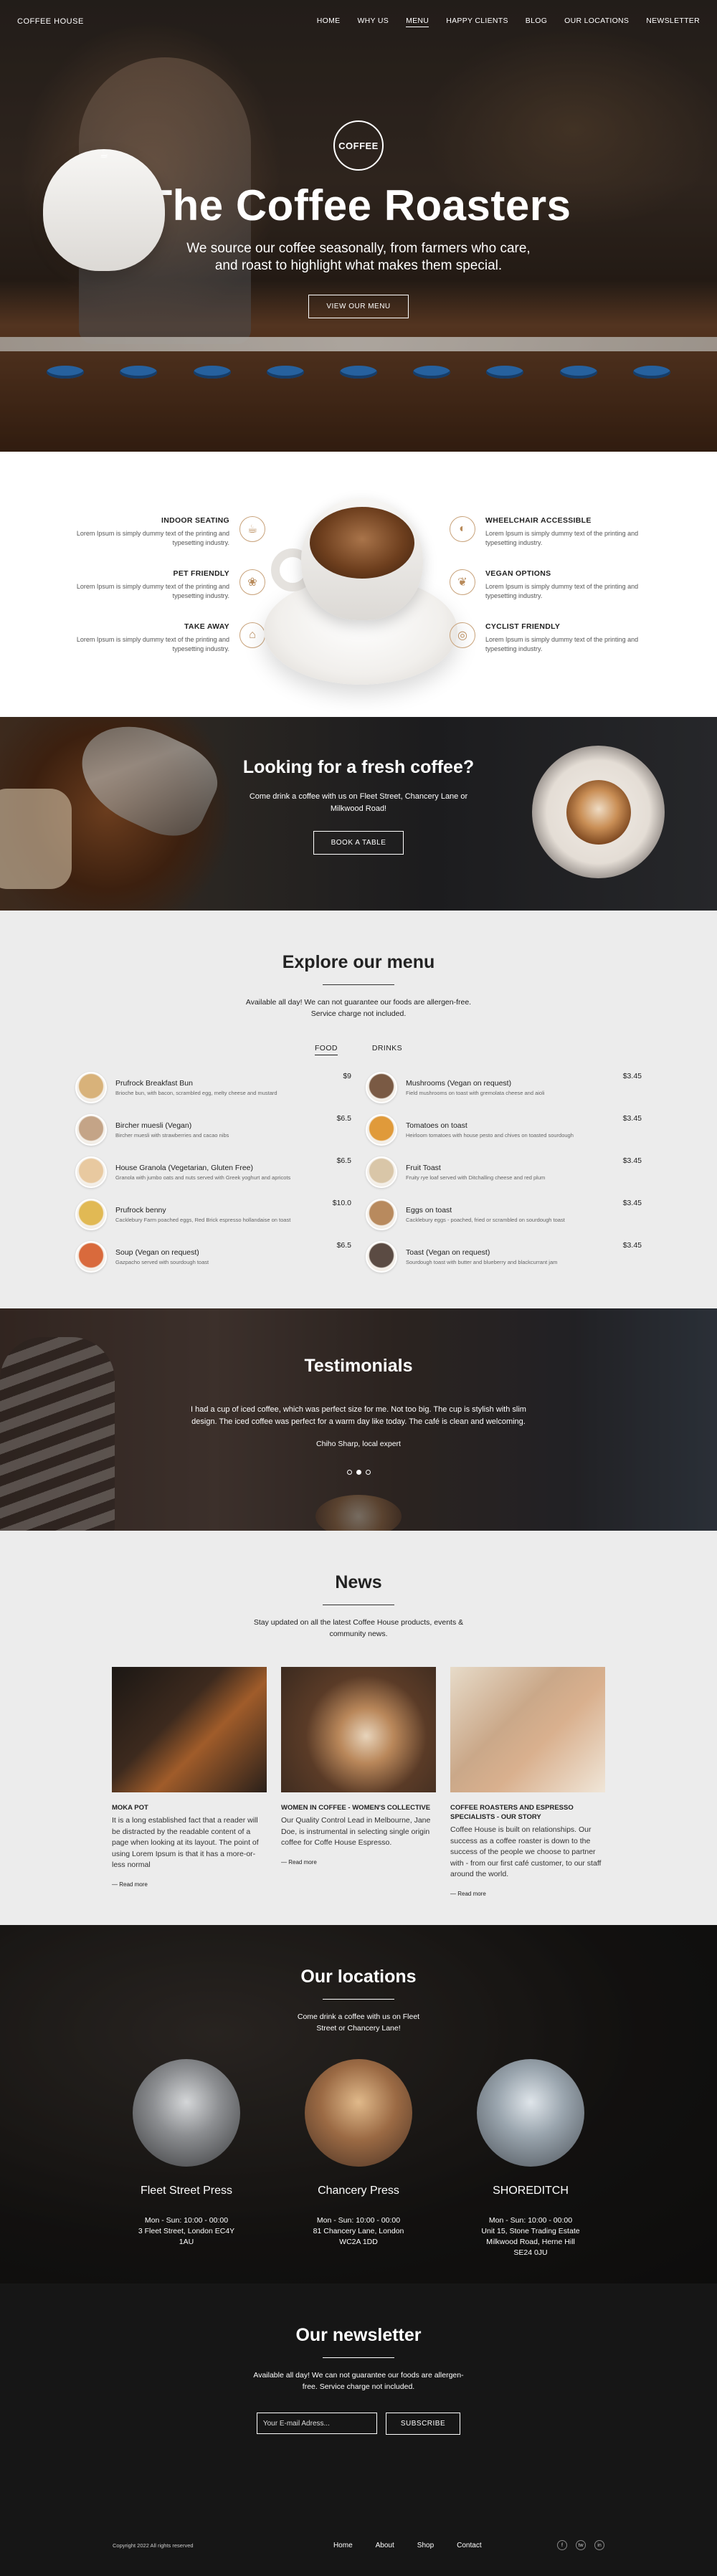 Image resolution: width=717 pixels, height=2576 pixels. Describe the element at coordinates (153, 2546) in the screenshot. I see `copyright-text: Copyright 2022 All rights reserved` at that location.